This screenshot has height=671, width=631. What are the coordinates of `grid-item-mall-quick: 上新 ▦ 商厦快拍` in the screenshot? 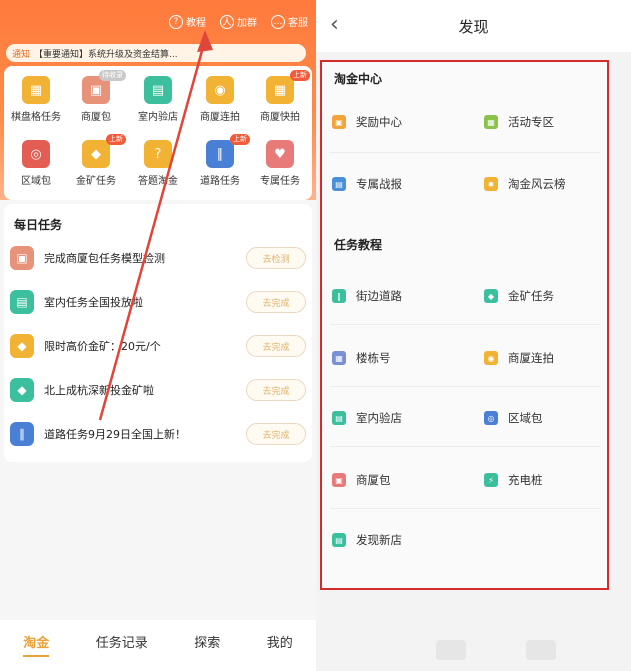 It's located at (280, 96).